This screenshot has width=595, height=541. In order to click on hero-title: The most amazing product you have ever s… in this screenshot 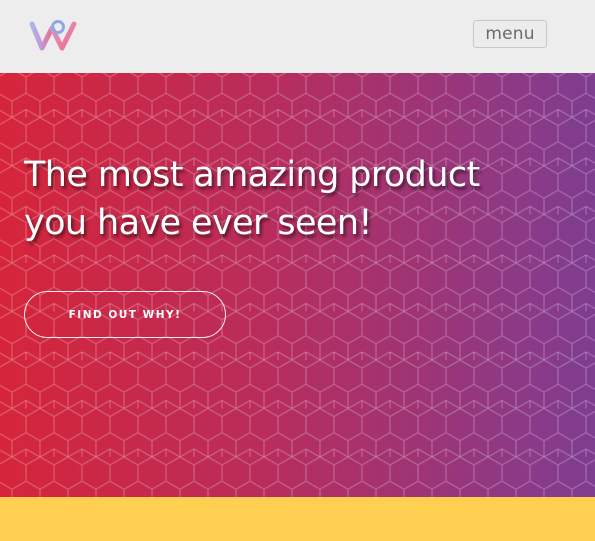, I will do `click(252, 199)`.